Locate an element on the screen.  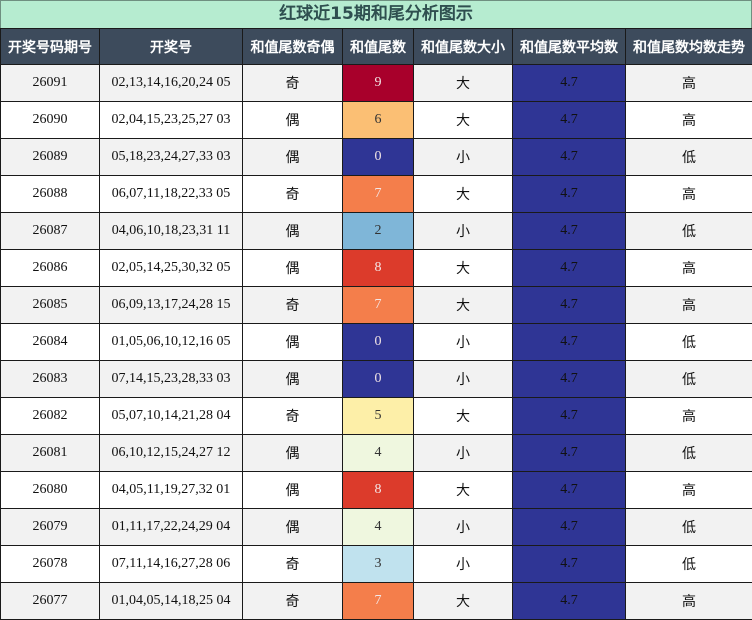
table-row: 2608307,14,15,23,28,33 03偶0小4.7低 is located at coordinates (376, 379).